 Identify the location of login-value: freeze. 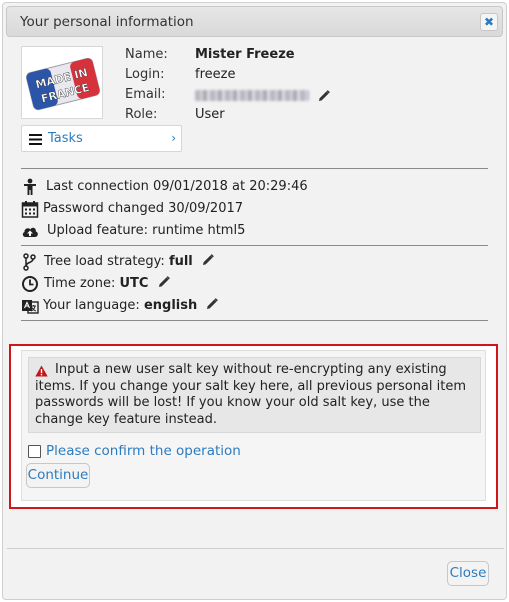
(215, 74).